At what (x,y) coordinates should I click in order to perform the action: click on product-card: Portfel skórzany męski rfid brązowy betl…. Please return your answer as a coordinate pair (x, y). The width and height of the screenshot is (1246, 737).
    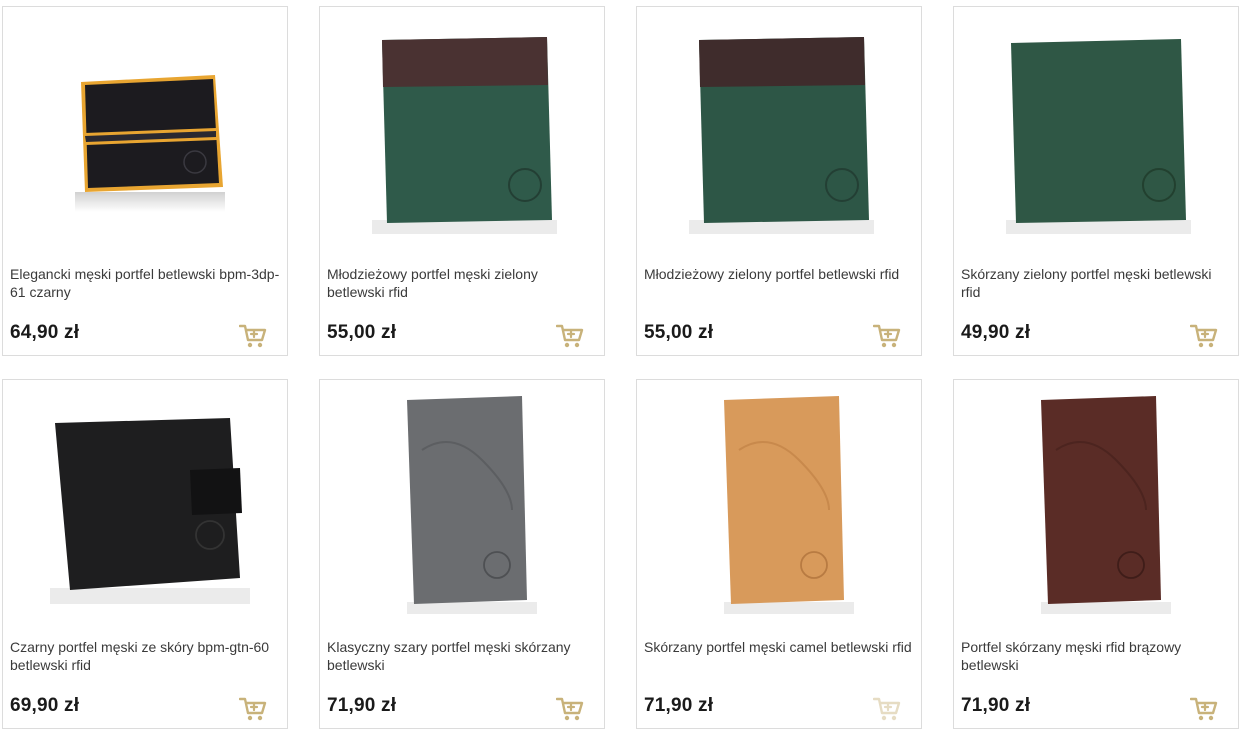
    Looking at the image, I should click on (1096, 554).